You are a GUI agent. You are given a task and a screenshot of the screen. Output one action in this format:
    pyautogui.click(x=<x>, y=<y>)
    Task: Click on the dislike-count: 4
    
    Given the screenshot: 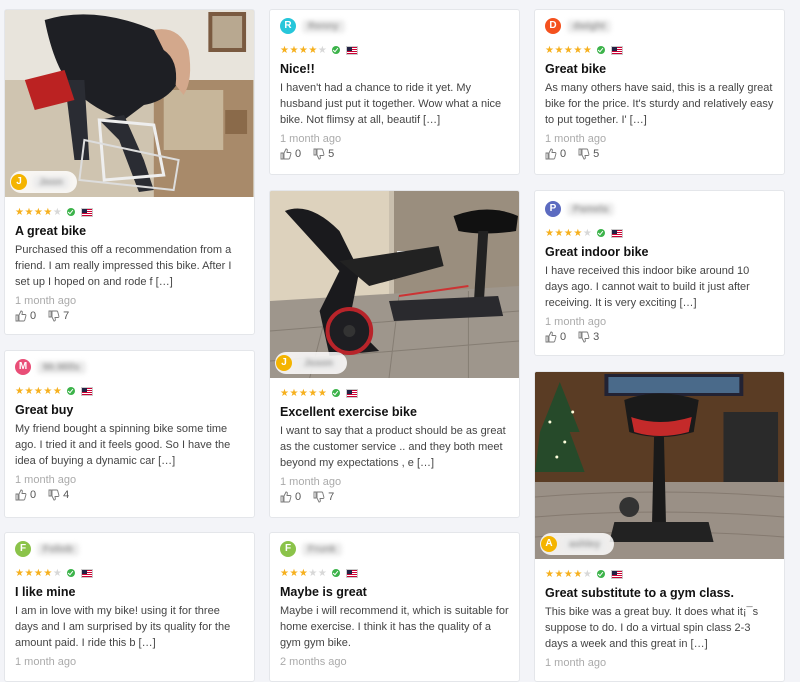 What is the action you would take?
    pyautogui.click(x=66, y=495)
    